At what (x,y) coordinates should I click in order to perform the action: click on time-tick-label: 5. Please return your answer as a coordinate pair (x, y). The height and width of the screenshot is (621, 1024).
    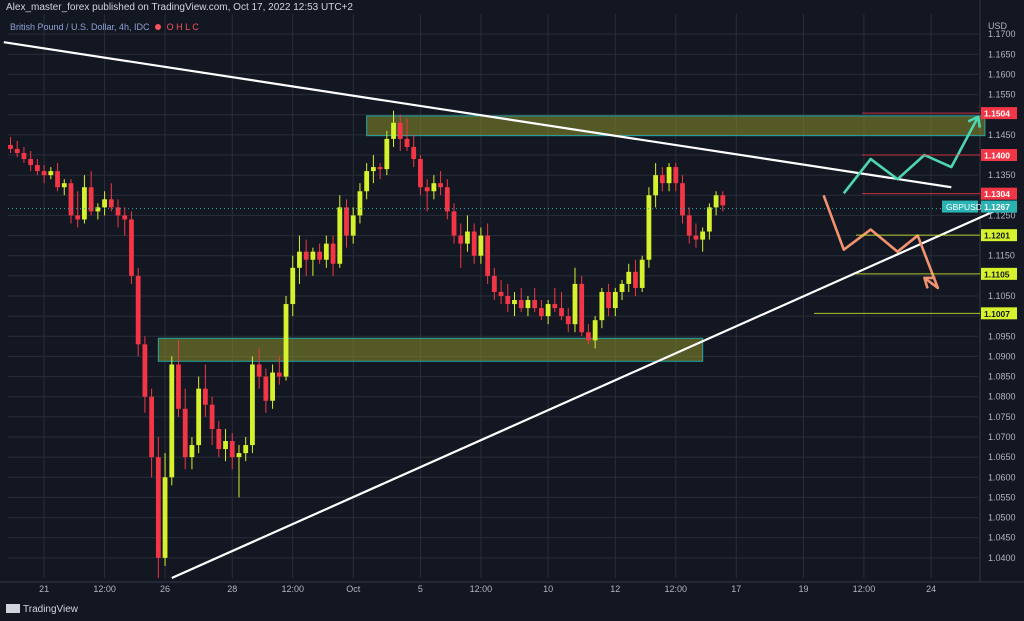
    Looking at the image, I should click on (420, 589).